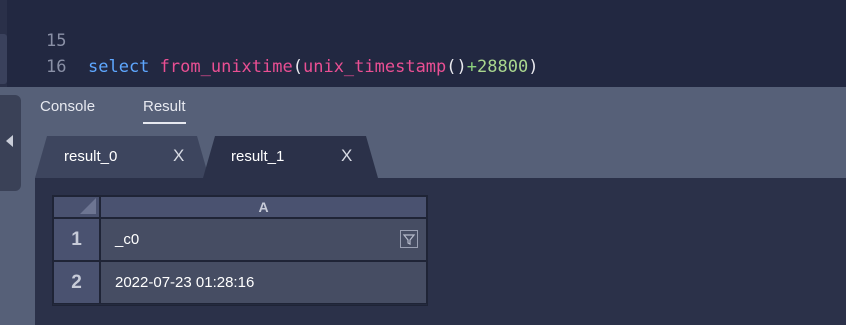 This screenshot has width=846, height=325. What do you see at coordinates (263, 282) in the screenshot?
I see `grid-cell-a2: 2022-07-23 01:28:16` at bounding box center [263, 282].